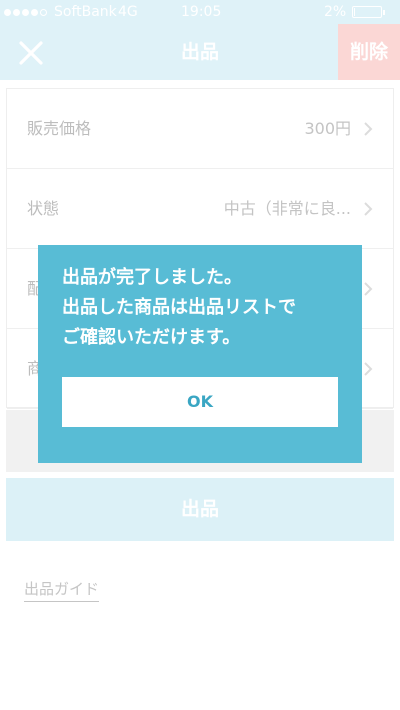  What do you see at coordinates (152, 277) in the screenshot?
I see `dialog-line: 出品が完了しました。` at bounding box center [152, 277].